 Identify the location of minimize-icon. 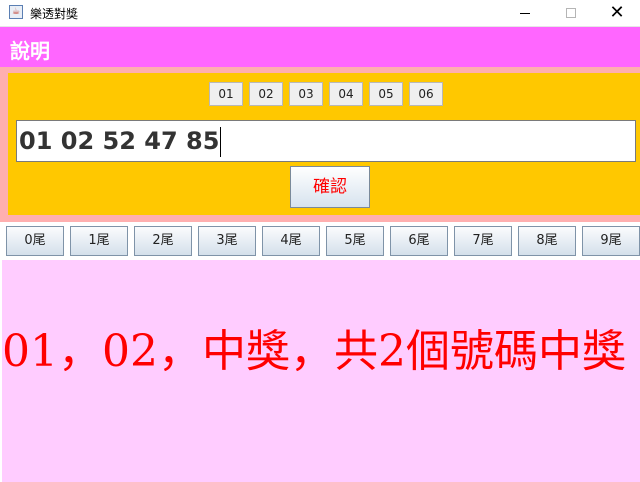
(525, 13).